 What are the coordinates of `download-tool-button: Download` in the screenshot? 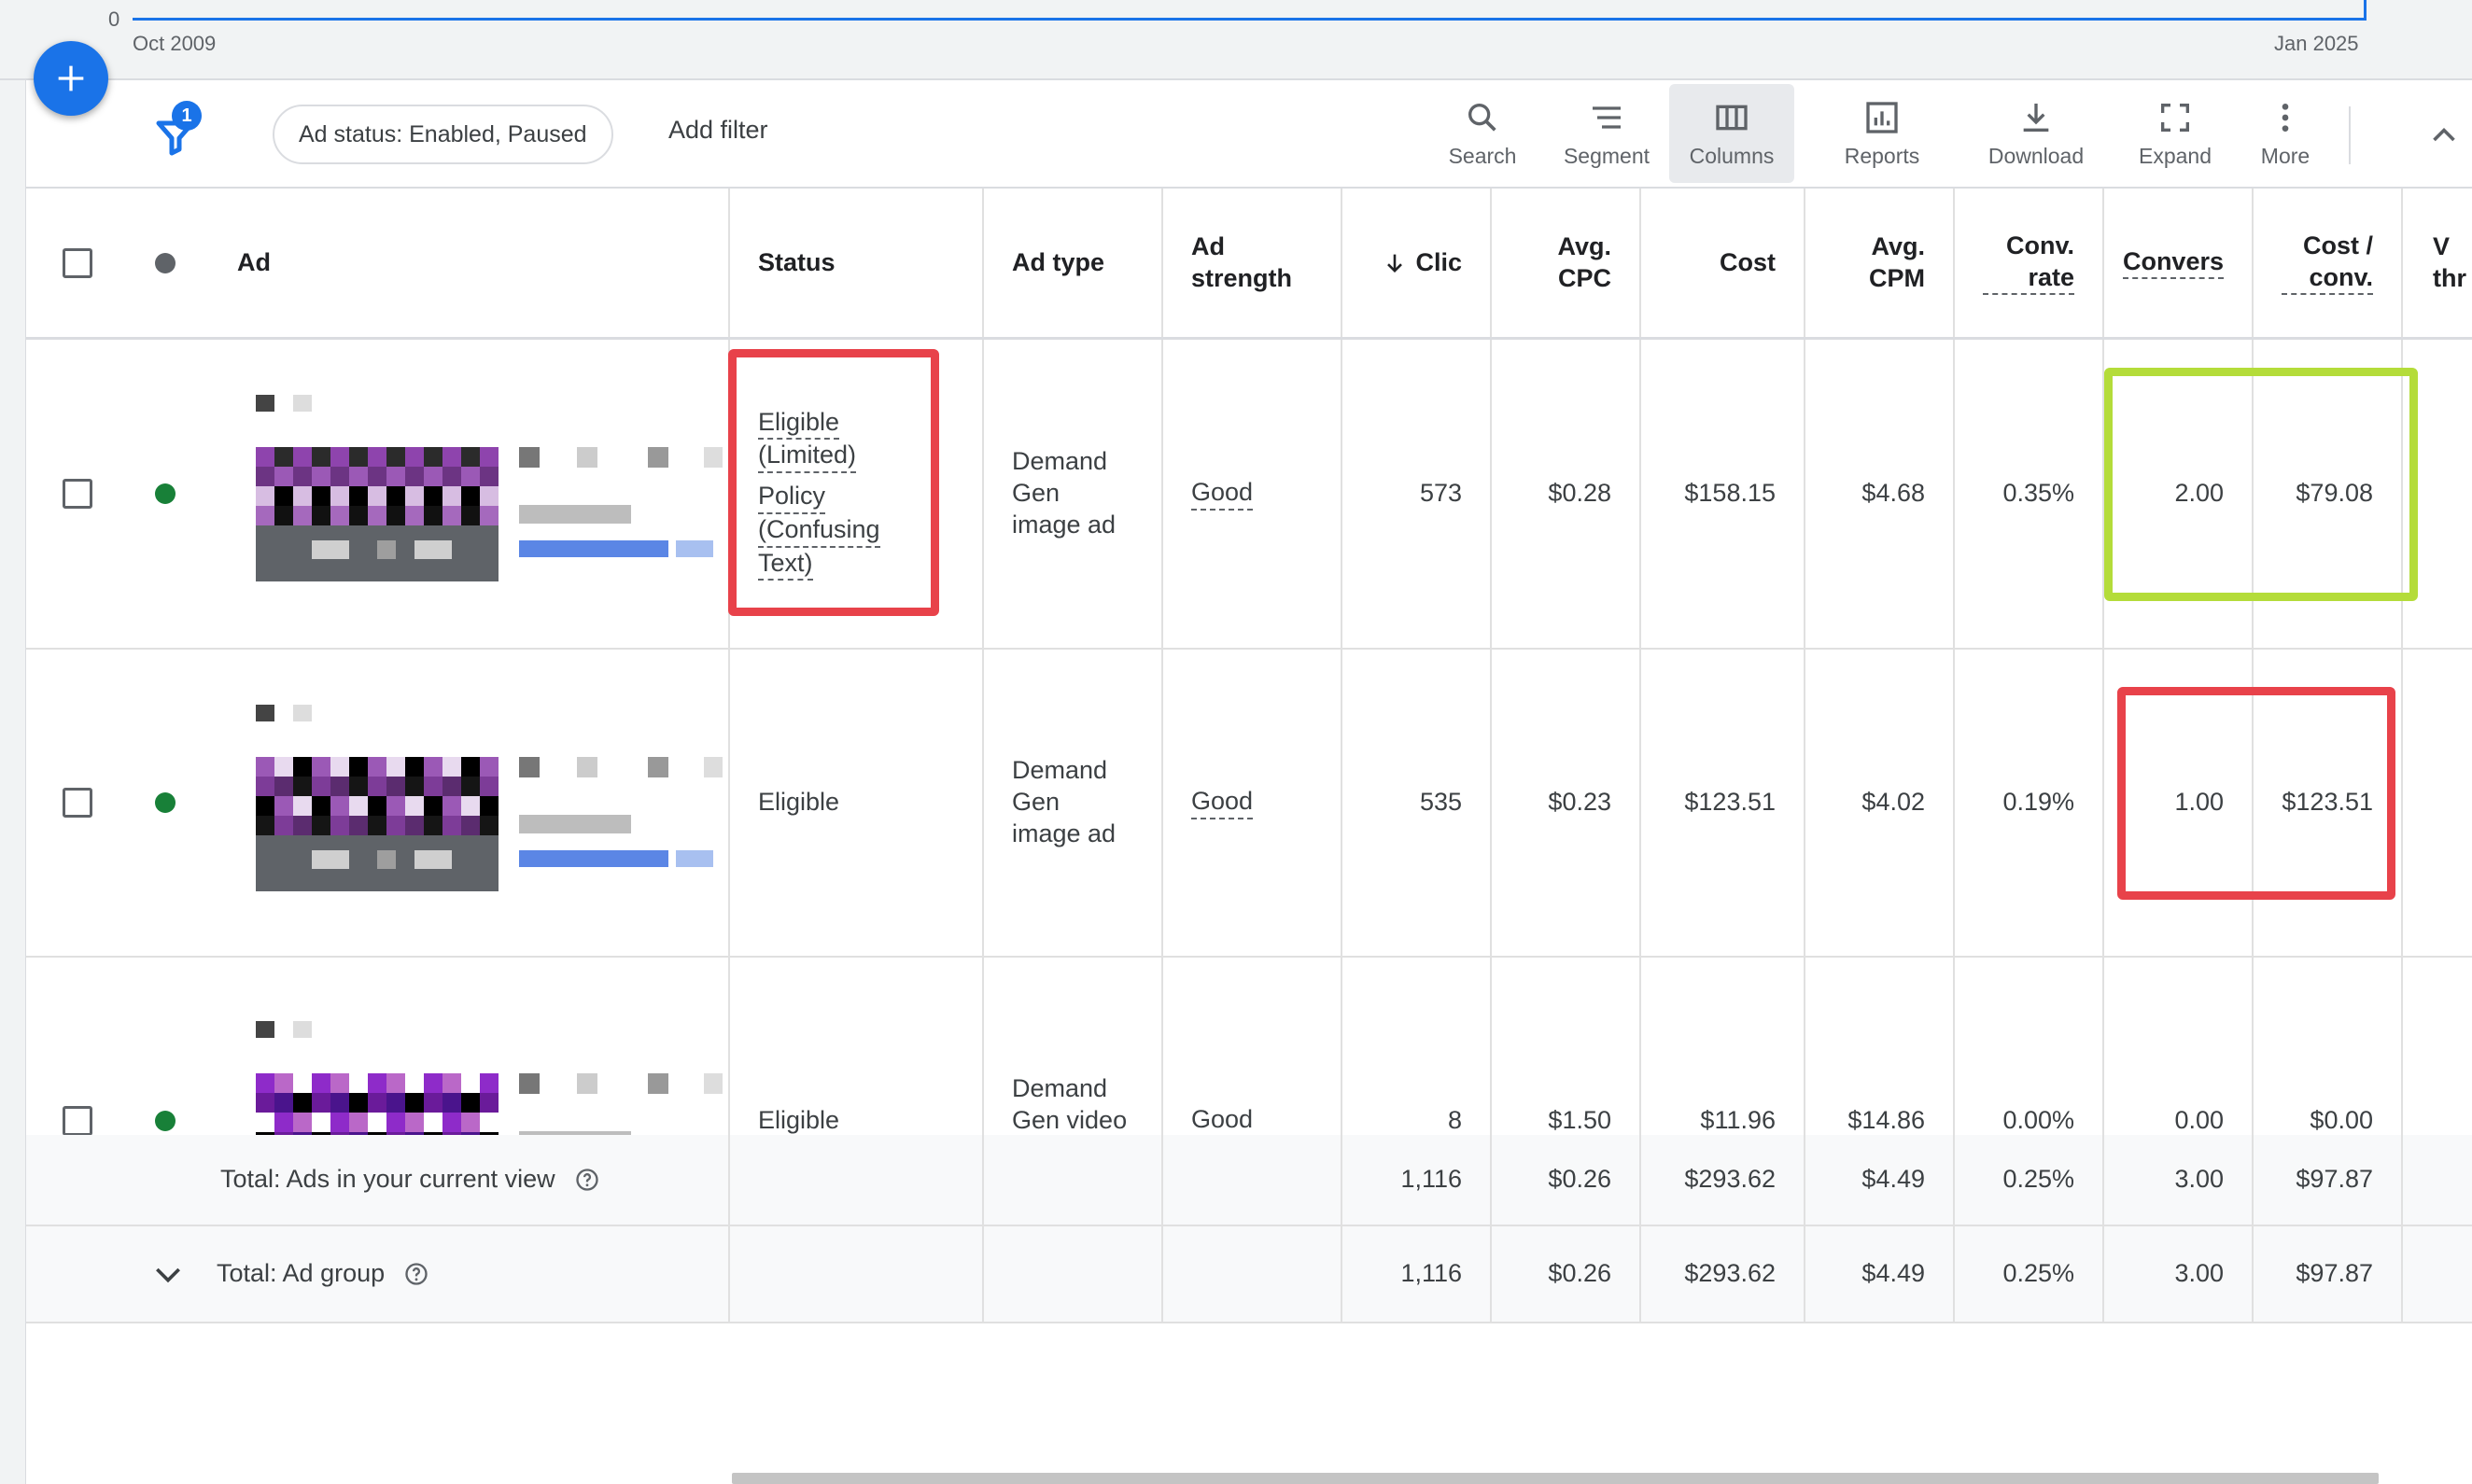 It's located at (2036, 133).